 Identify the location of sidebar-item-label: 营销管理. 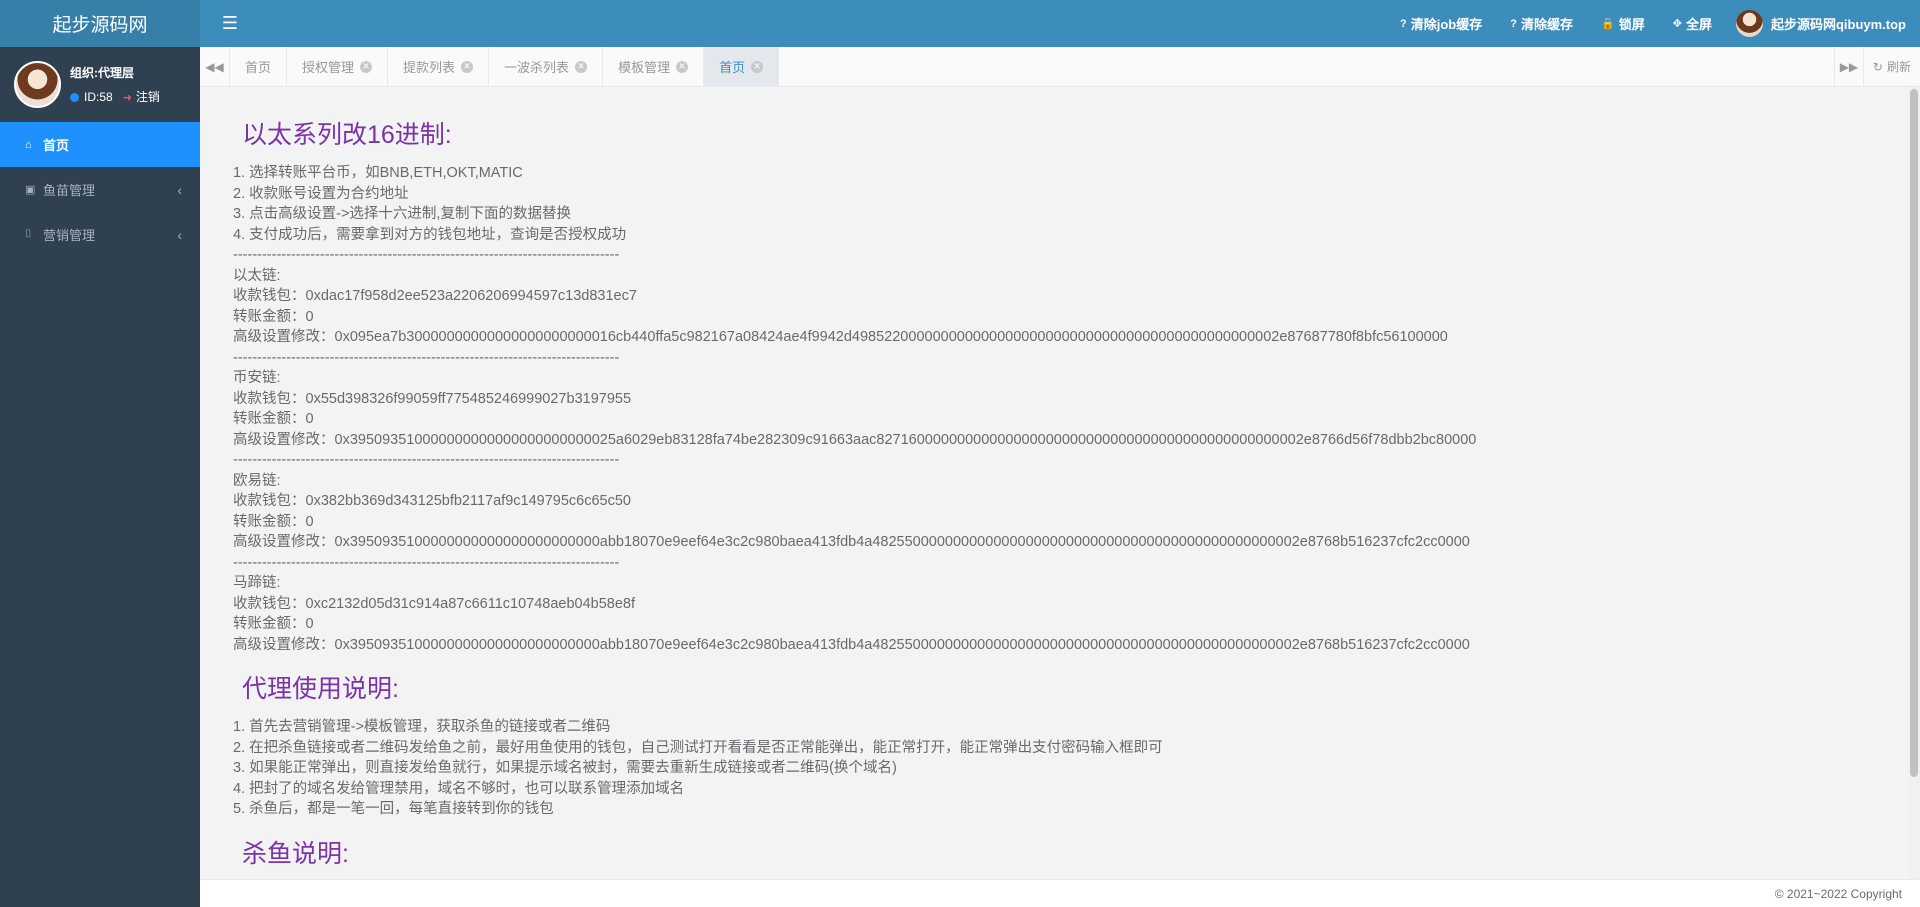
(69, 235).